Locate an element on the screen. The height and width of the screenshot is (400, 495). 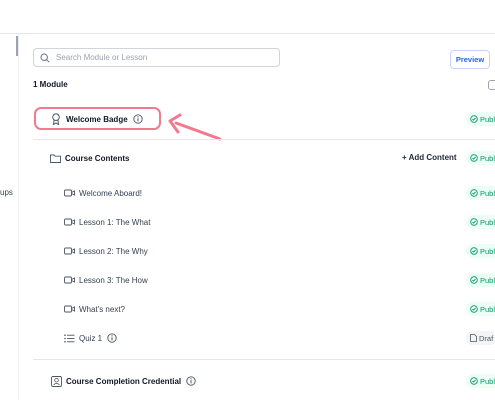
lesson-label: What's next? is located at coordinates (102, 309).